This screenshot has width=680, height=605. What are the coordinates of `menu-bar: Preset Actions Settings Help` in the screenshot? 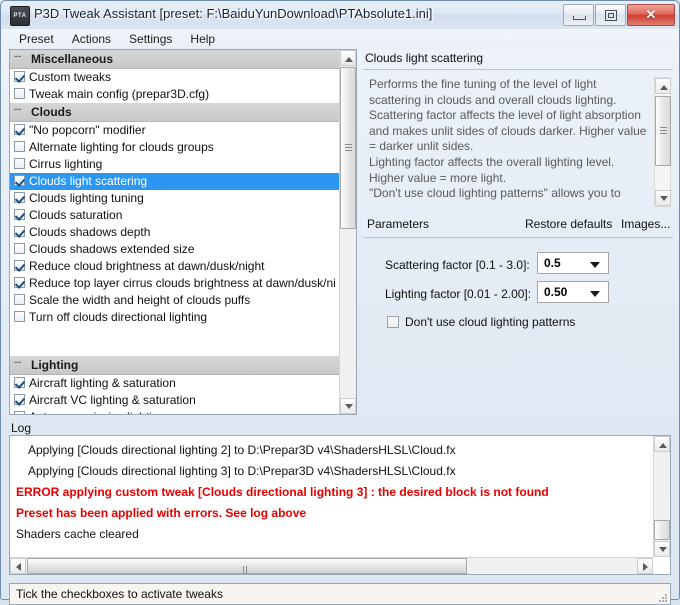 It's located at (340, 39).